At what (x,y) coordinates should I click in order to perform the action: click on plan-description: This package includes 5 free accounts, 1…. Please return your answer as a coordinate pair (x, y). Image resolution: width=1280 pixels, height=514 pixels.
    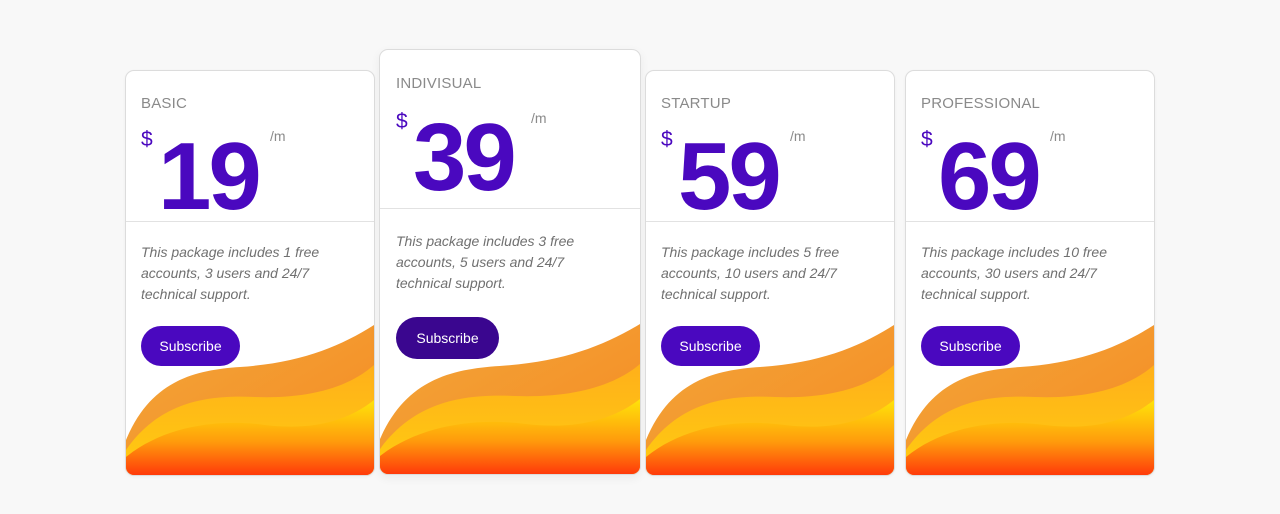
    Looking at the image, I should click on (750, 273).